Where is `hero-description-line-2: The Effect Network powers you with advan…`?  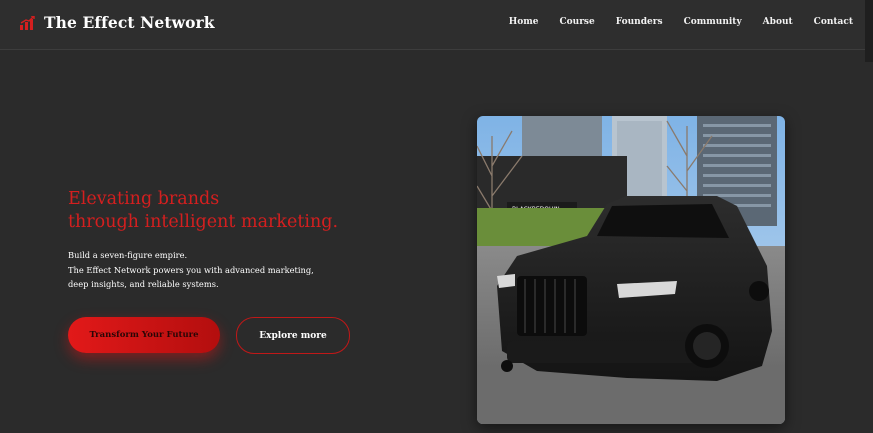
hero-description-line-2: The Effect Network powers you with advan… is located at coordinates (191, 269).